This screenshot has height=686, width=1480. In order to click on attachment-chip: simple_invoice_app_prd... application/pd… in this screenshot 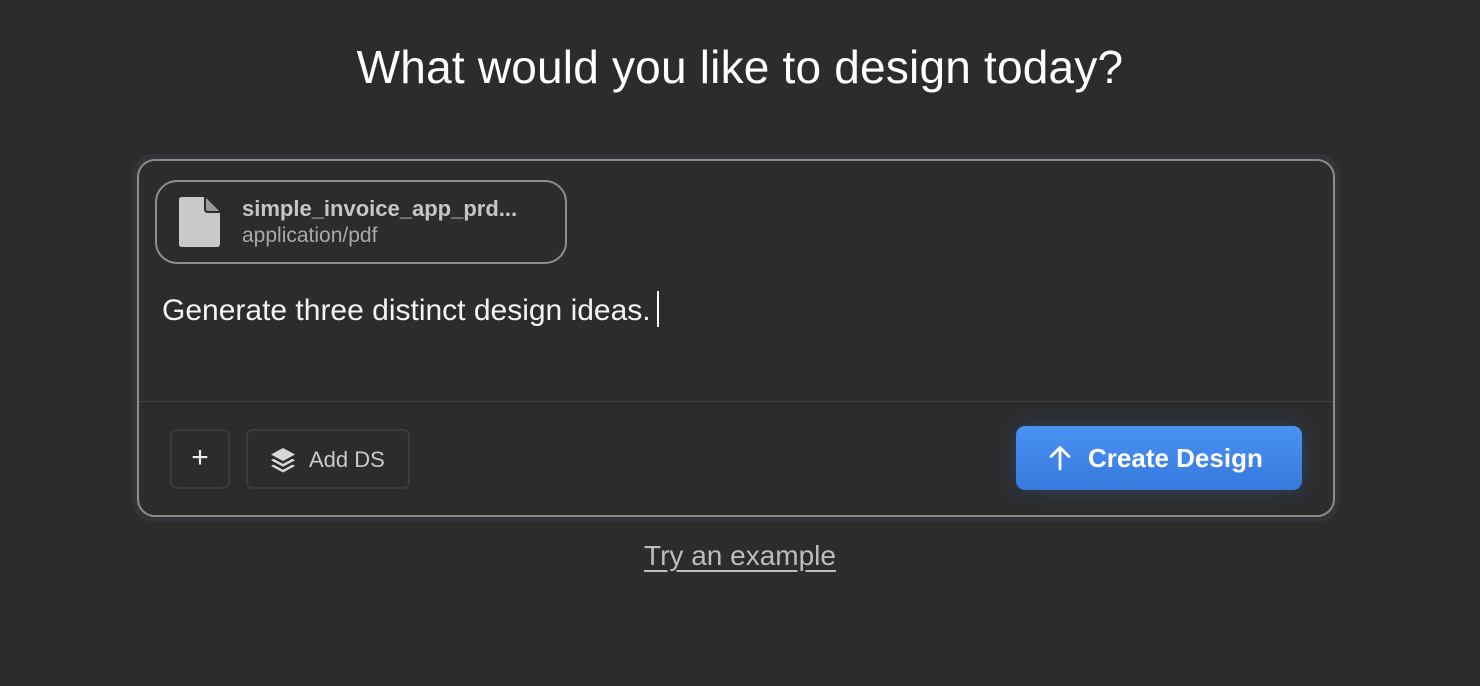, I will do `click(361, 222)`.